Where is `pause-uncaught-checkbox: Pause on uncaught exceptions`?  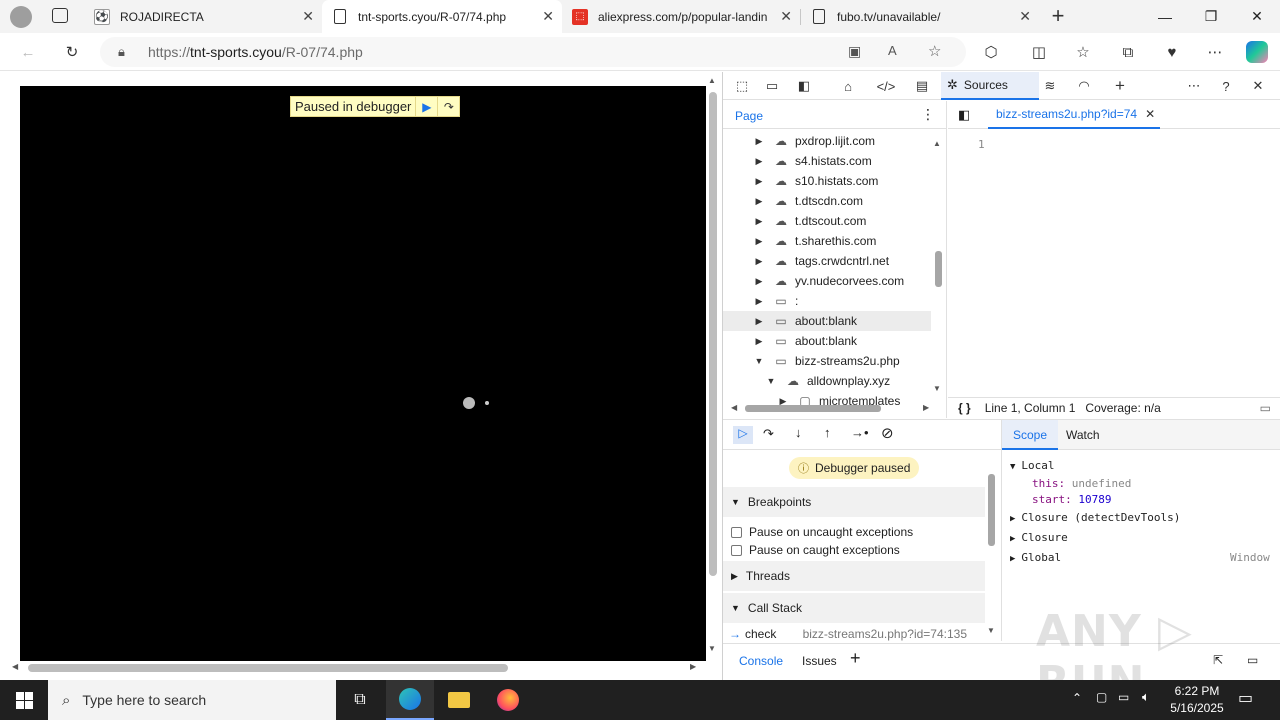
pause-uncaught-checkbox: Pause on uncaught exceptions is located at coordinates (822, 532).